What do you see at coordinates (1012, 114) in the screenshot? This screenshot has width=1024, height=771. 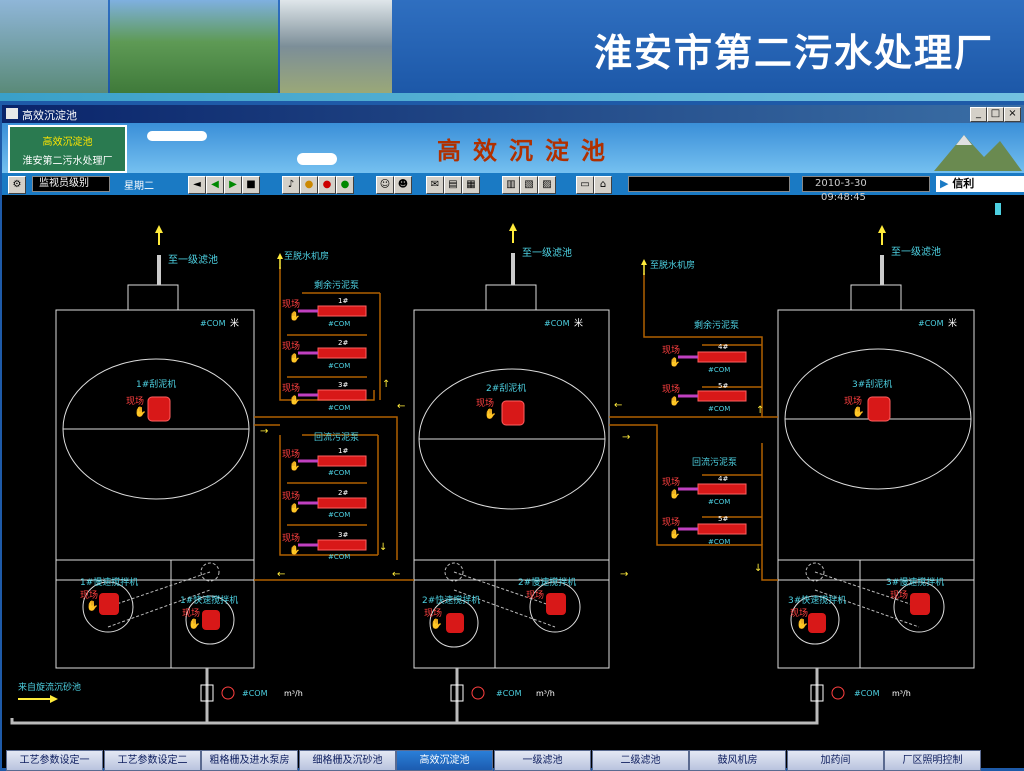 I see `close-button: ×` at bounding box center [1012, 114].